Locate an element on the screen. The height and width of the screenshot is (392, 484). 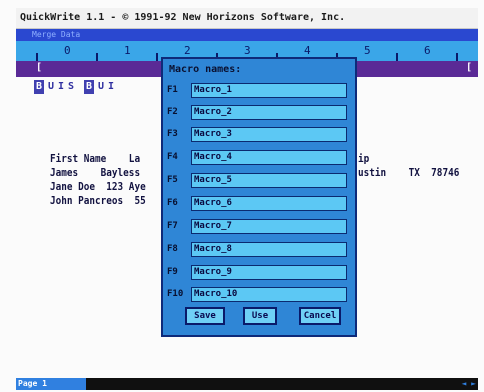
ruler-mark: 0 is located at coordinates (67, 50).